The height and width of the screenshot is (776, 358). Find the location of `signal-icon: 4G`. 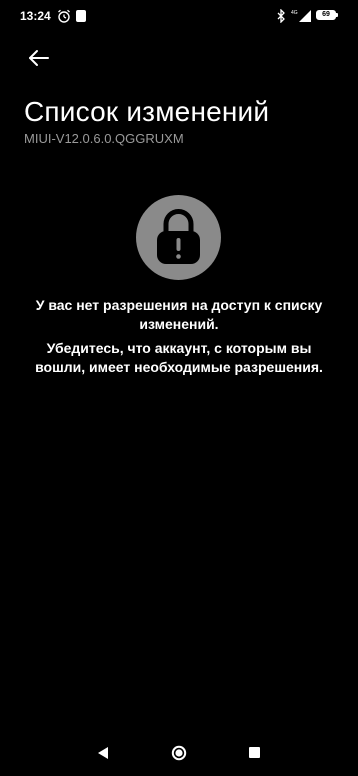

signal-icon: 4G is located at coordinates (301, 16).